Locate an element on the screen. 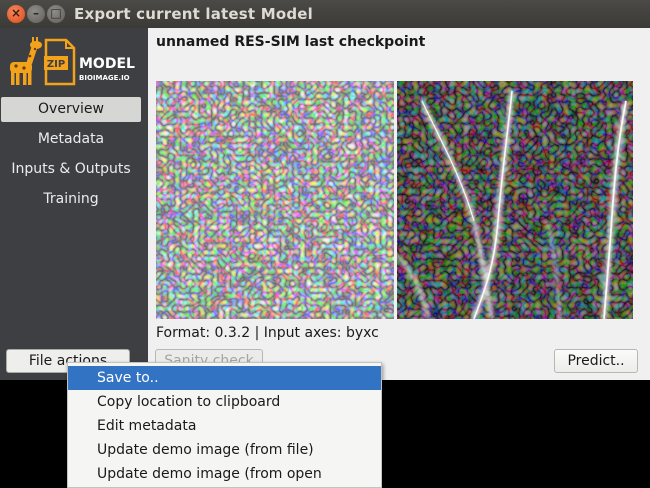  sidebar-item-overview: Overview is located at coordinates (71, 109).